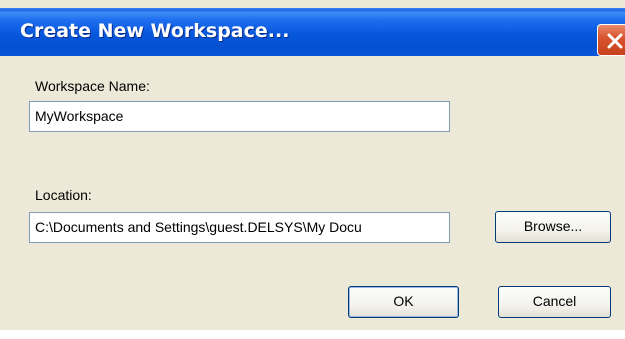 This screenshot has width=625, height=339. Describe the element at coordinates (92, 86) in the screenshot. I see `workspace-name-label: Workspace Name:` at that location.